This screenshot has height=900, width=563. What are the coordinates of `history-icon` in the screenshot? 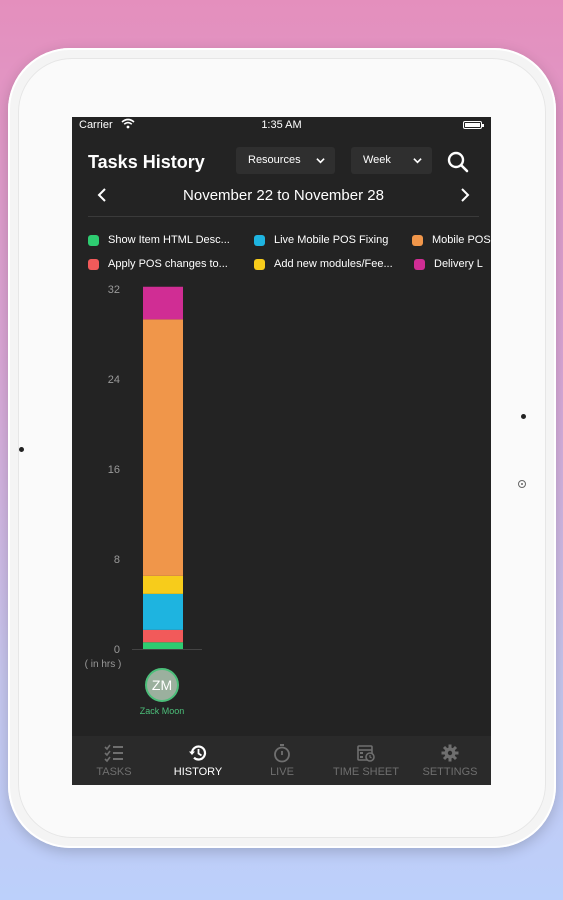 It's located at (198, 753).